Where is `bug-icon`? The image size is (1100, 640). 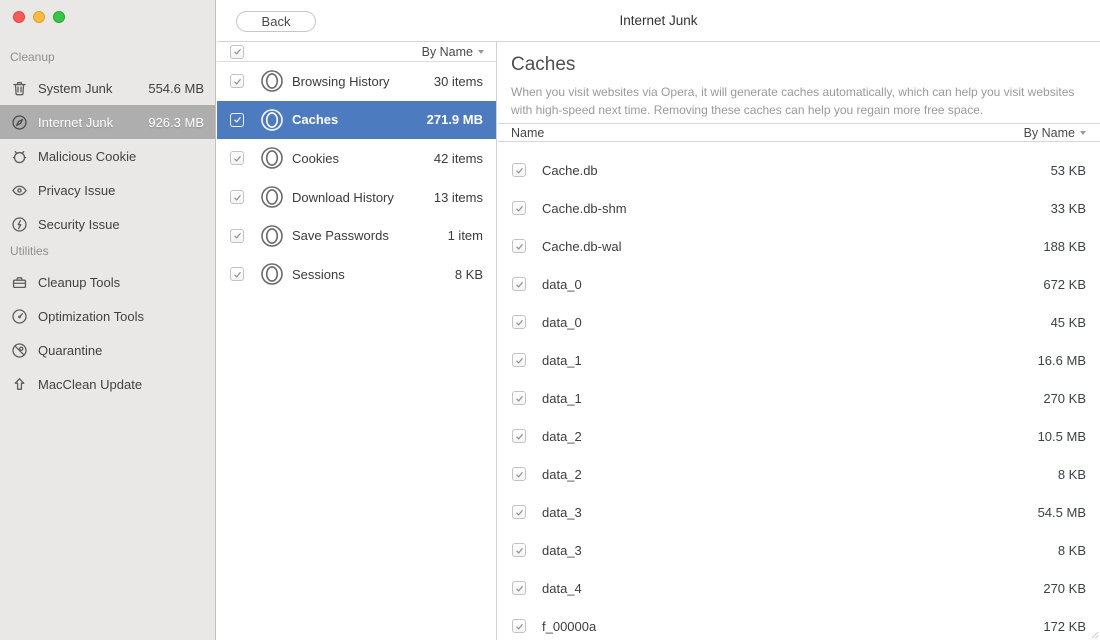 bug-icon is located at coordinates (19, 156).